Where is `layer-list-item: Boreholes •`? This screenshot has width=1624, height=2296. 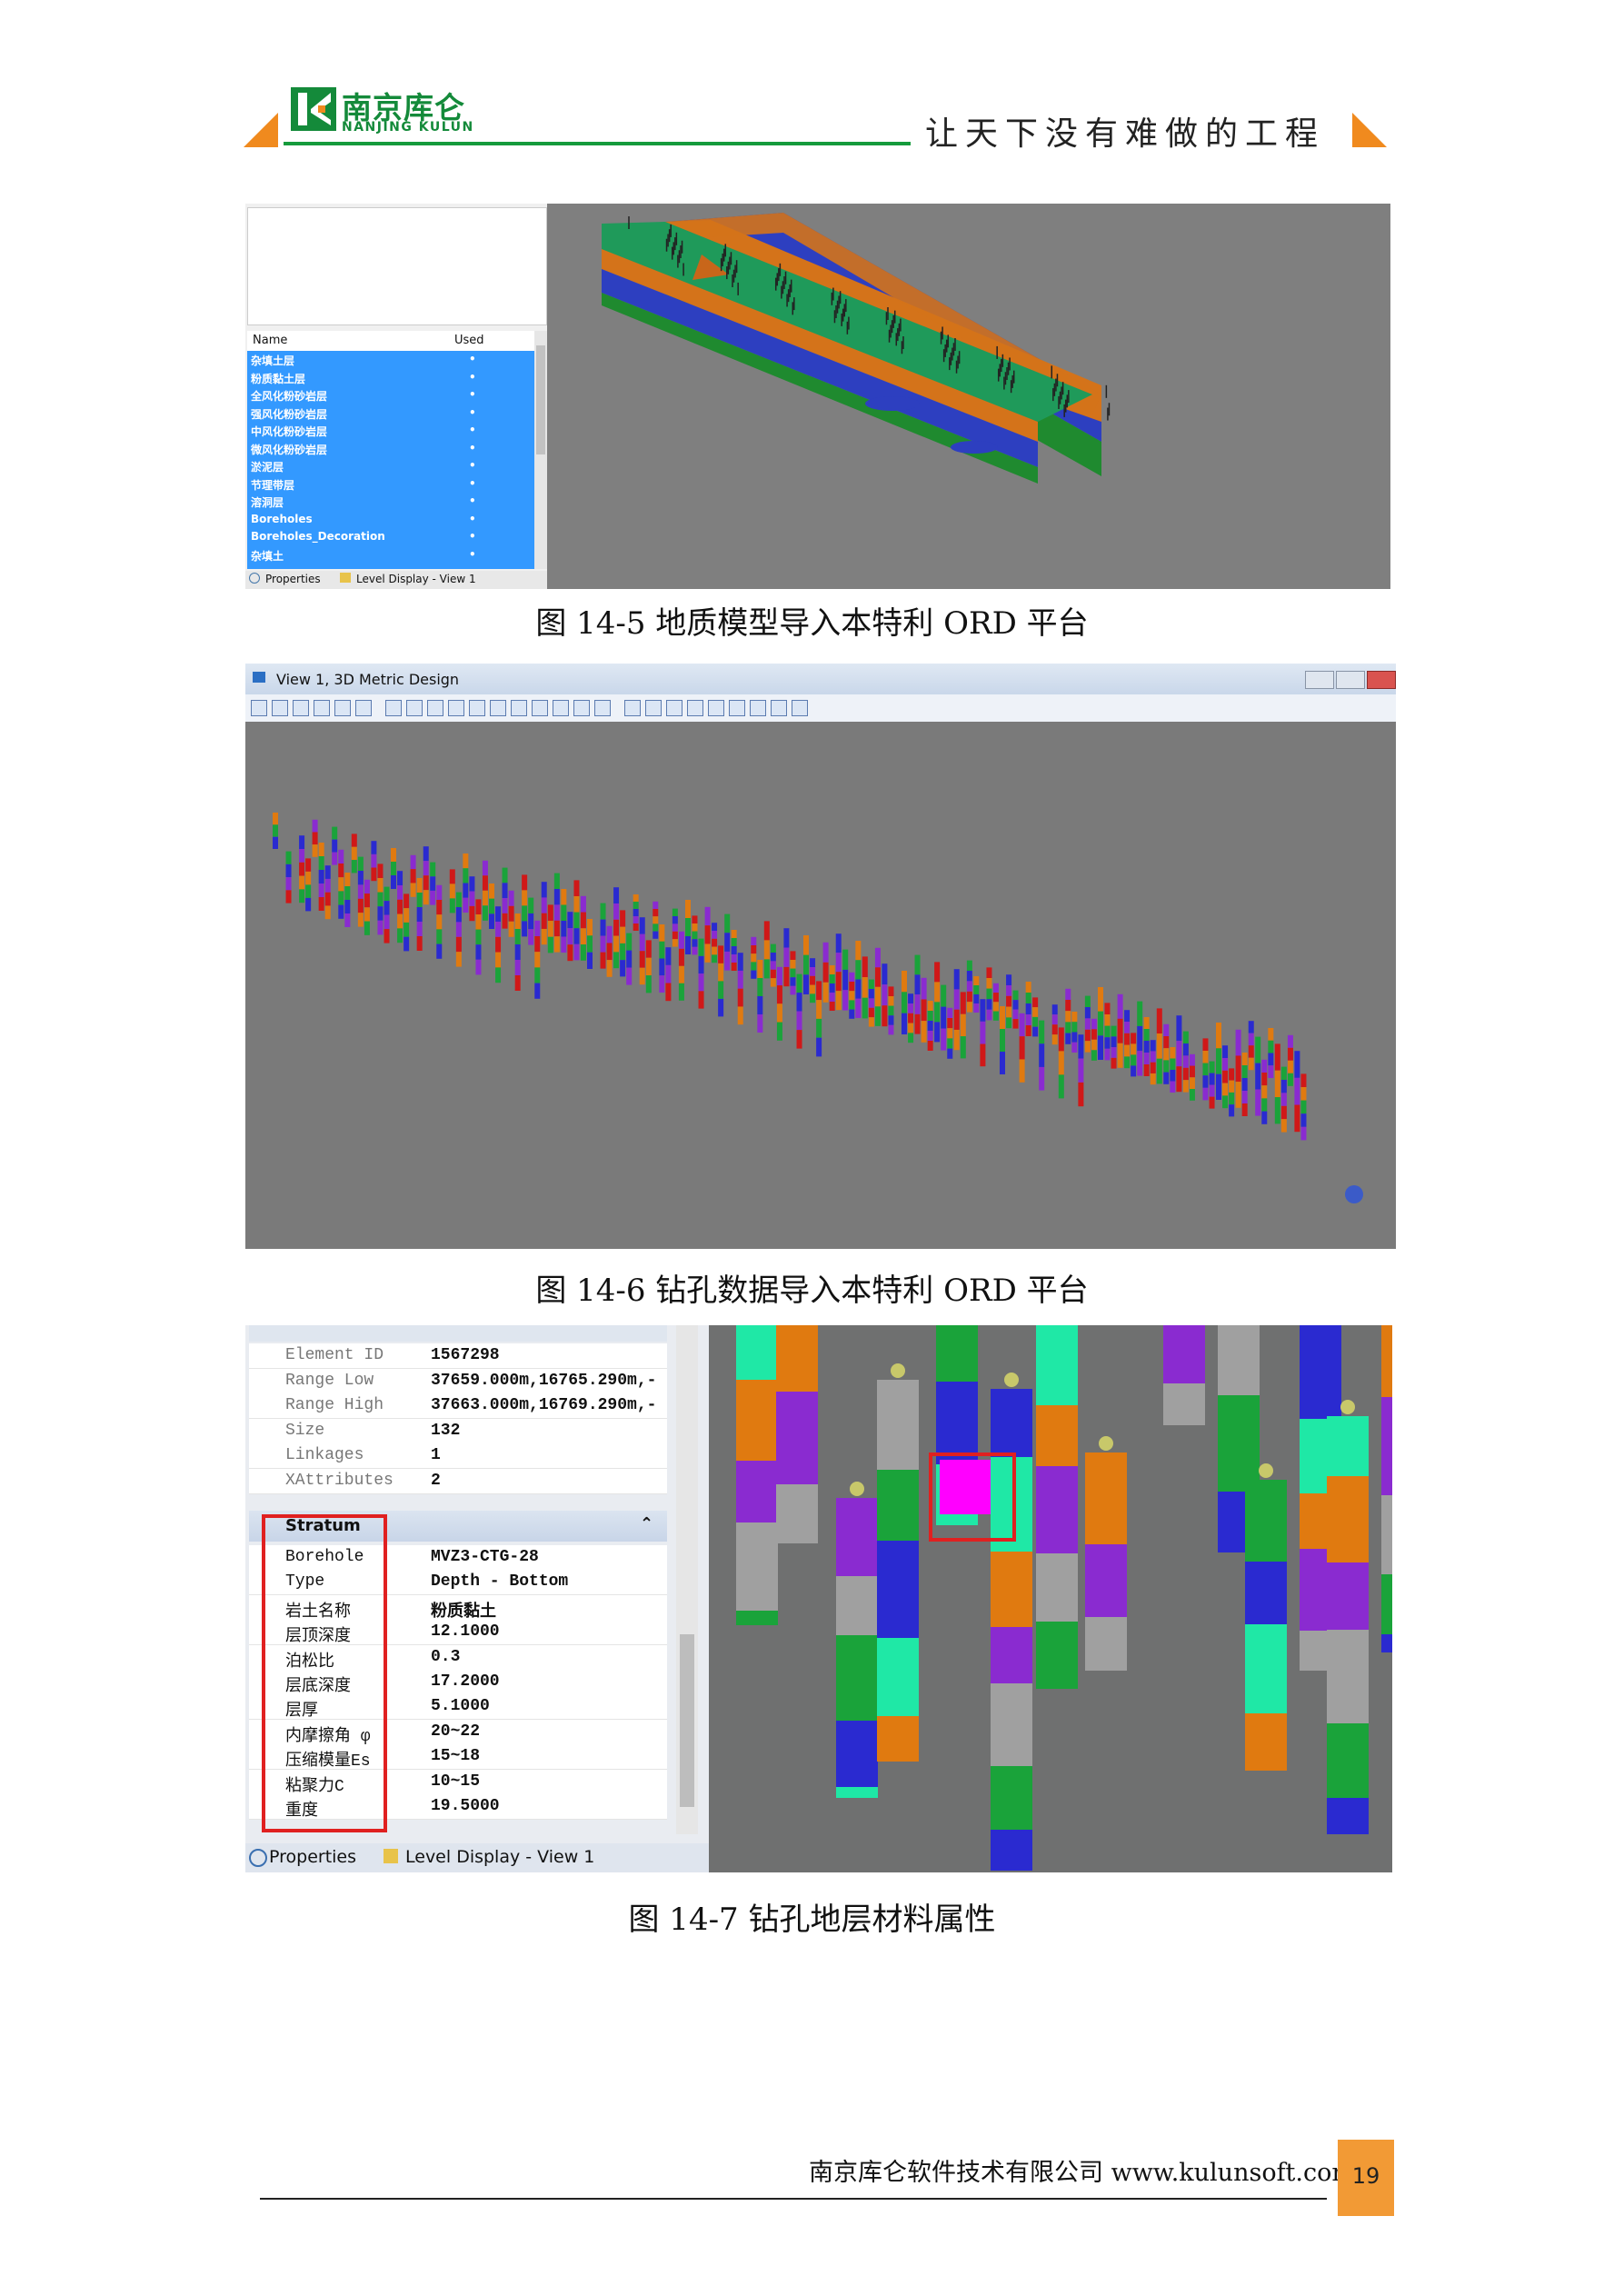 layer-list-item: Boreholes • is located at coordinates (387, 521).